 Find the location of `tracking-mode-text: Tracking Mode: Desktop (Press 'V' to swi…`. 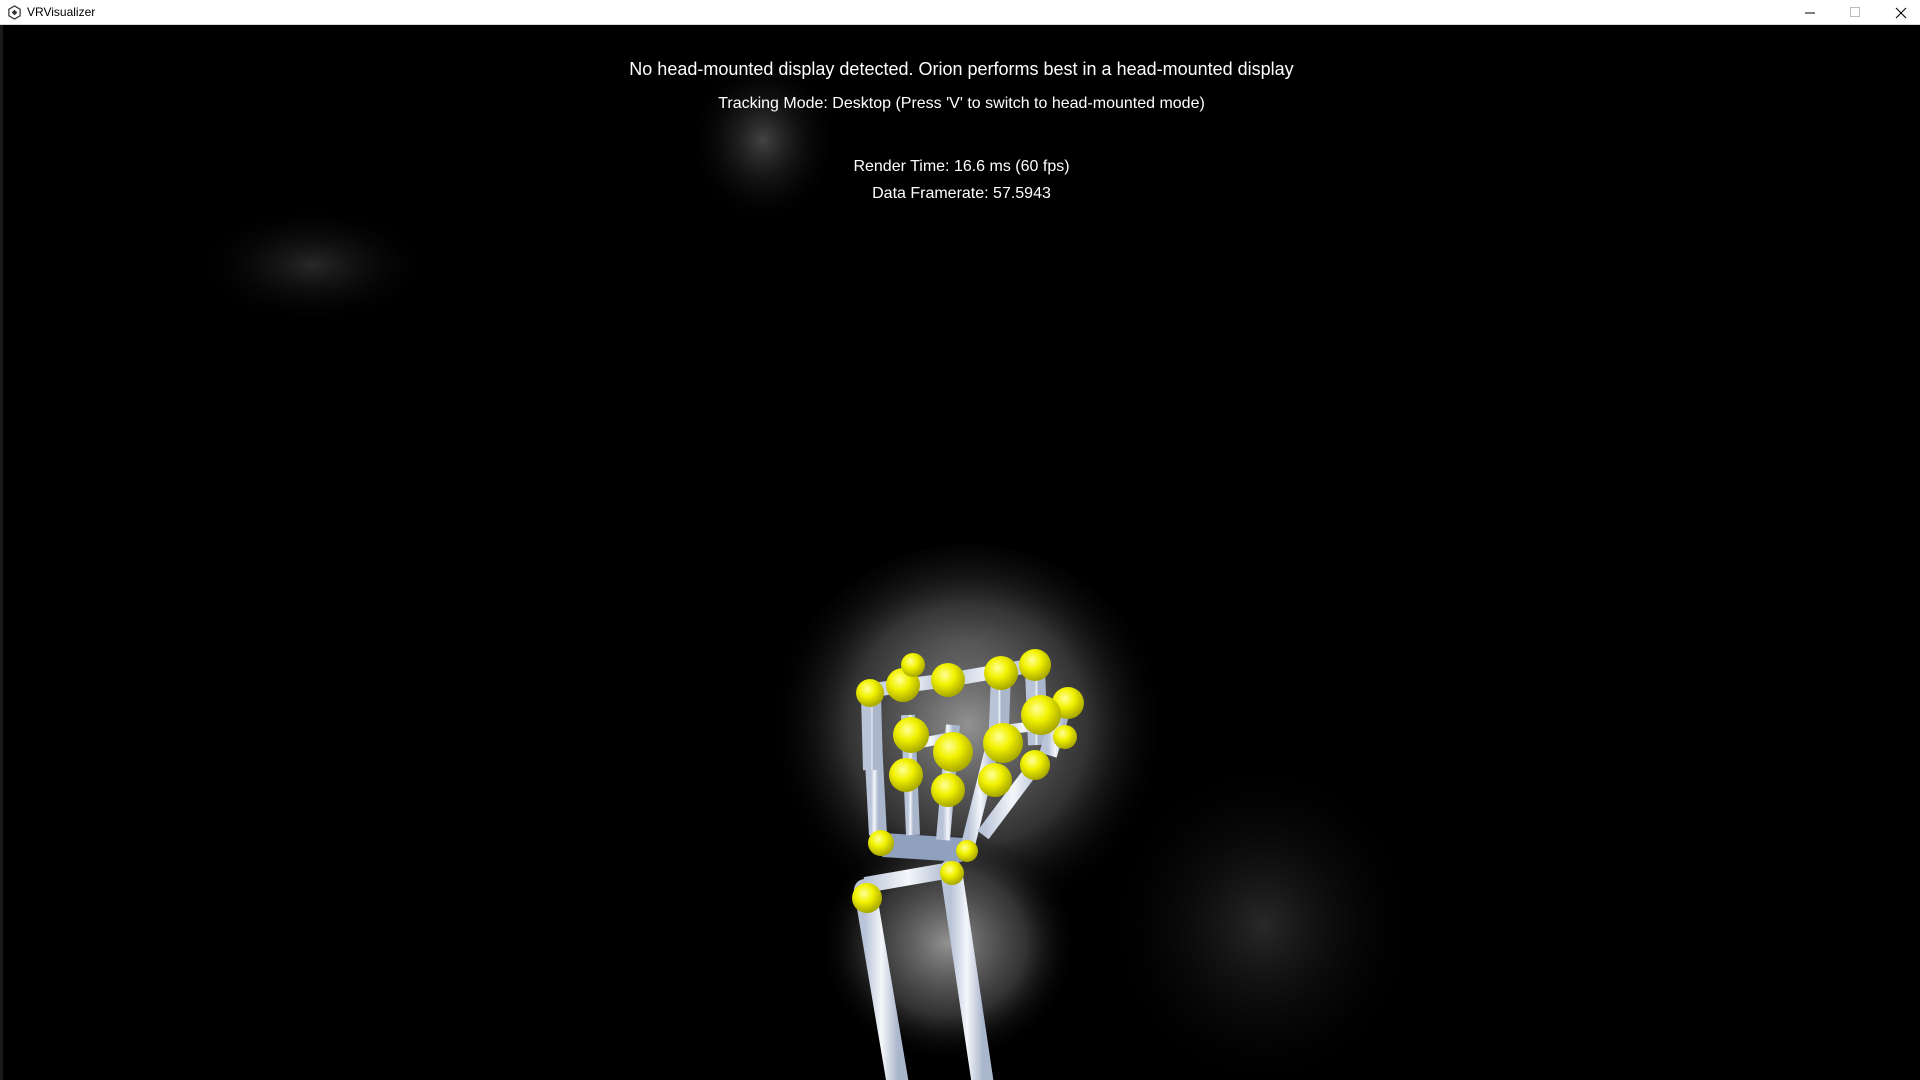

tracking-mode-text: Tracking Mode: Desktop (Press 'V' to swi… is located at coordinates (961, 103).